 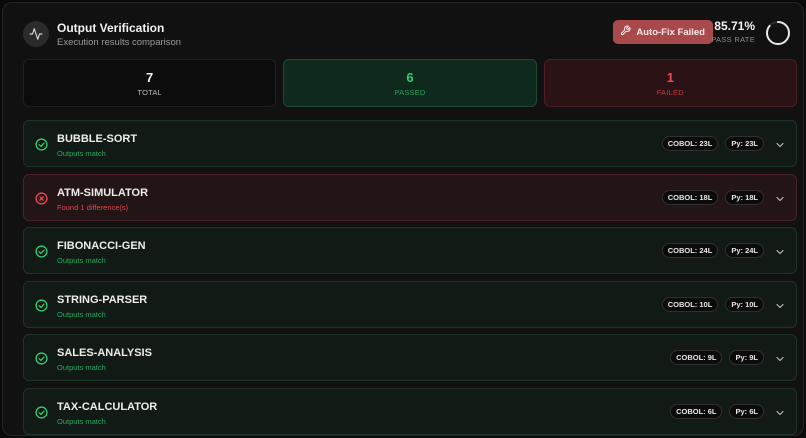 I want to click on stat-passed: 6 PASSED, so click(x=410, y=83).